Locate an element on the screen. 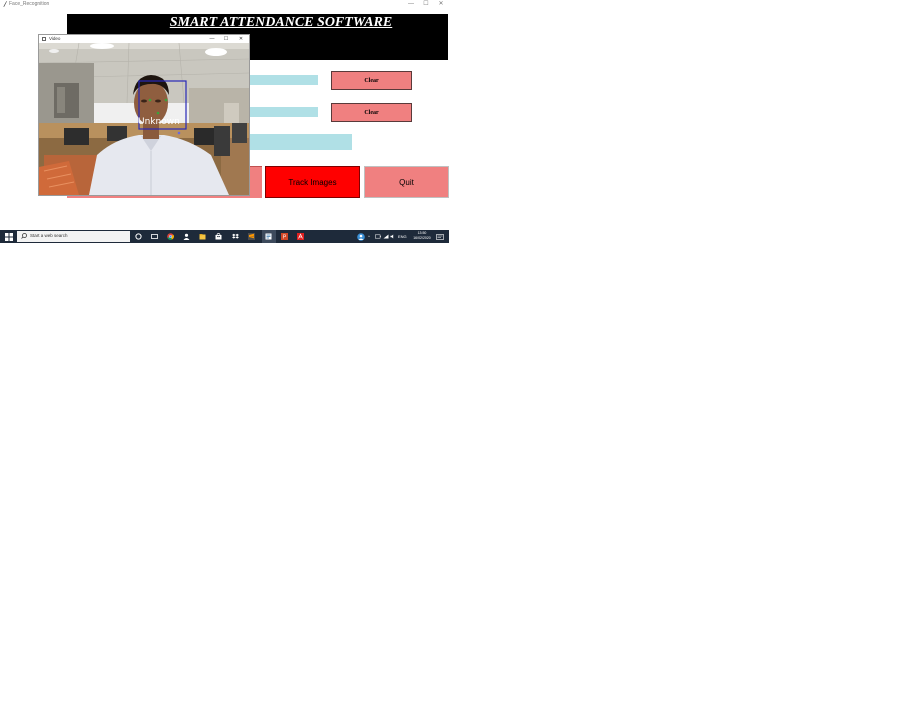 The height and width of the screenshot is (701, 905). id-entry-field is located at coordinates (284, 80).